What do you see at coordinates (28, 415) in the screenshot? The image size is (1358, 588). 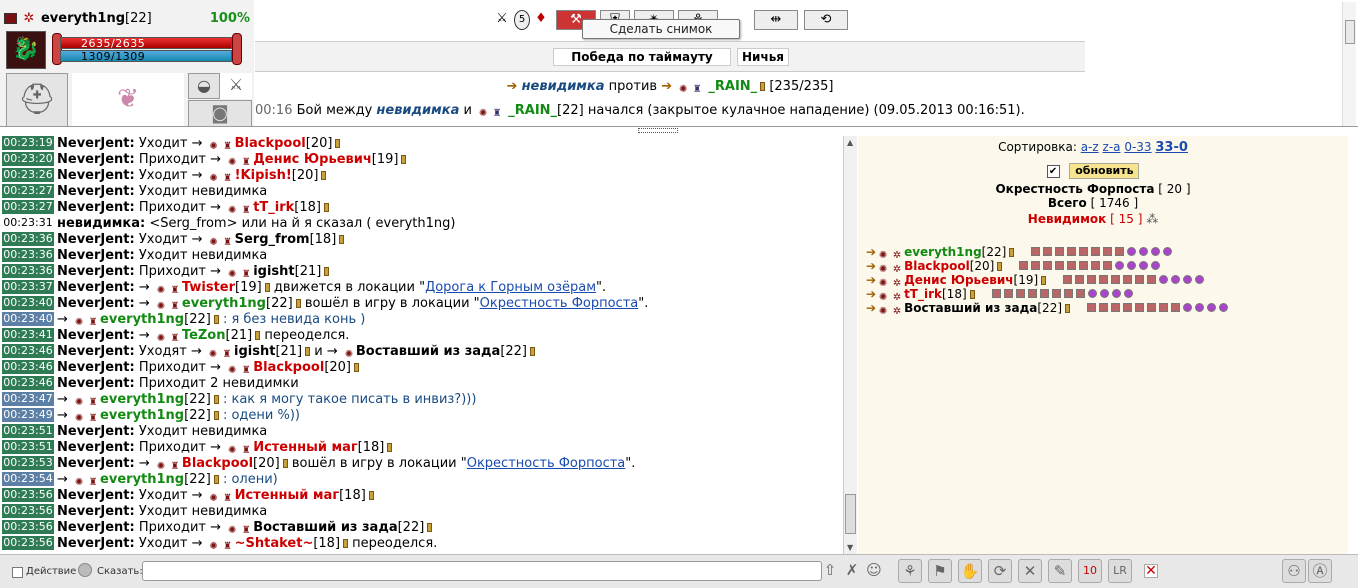 I see `chat-timestamp: 00:23:49` at bounding box center [28, 415].